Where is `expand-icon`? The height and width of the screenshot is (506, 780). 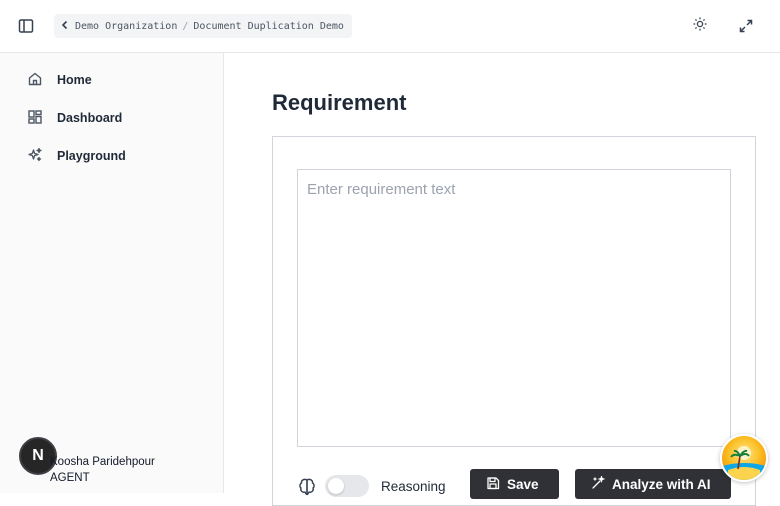 expand-icon is located at coordinates (746, 26).